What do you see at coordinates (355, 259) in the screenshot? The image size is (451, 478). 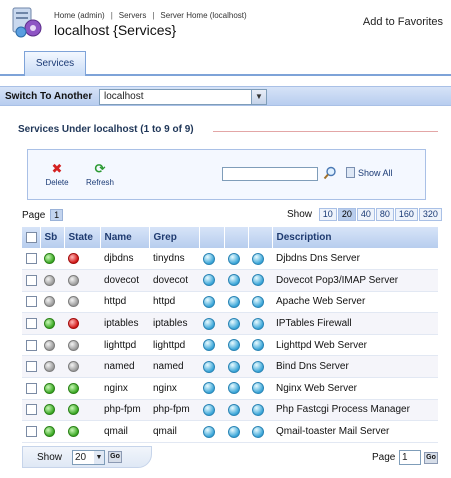 I see `description-cell: Djbdns Dns Server` at bounding box center [355, 259].